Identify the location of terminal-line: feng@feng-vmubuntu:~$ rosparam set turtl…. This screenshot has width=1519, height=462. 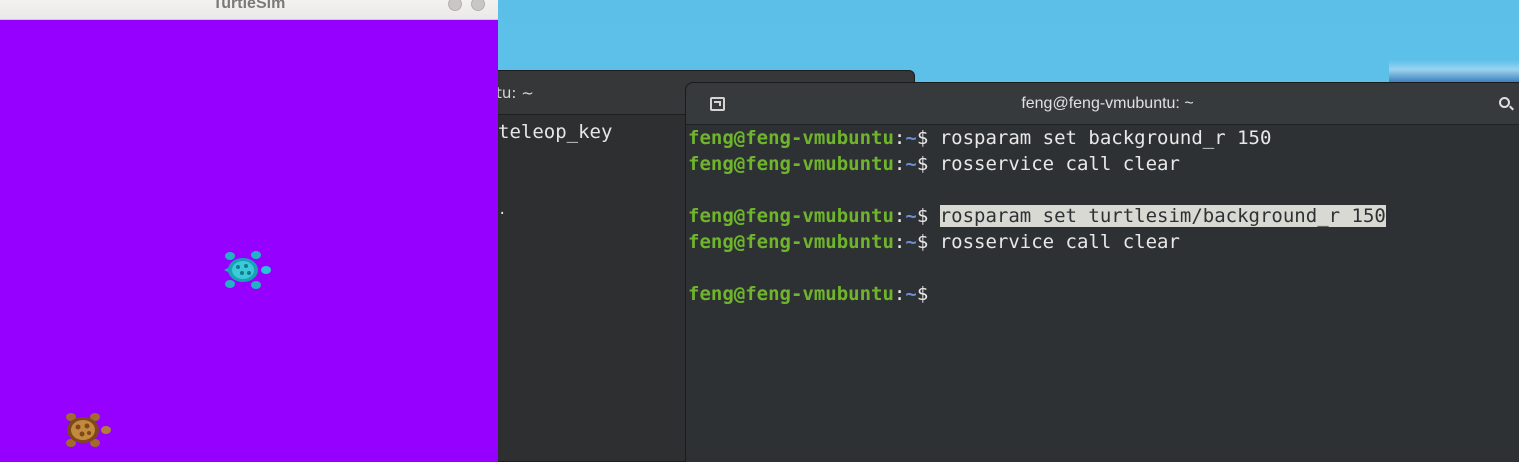
(1103, 216).